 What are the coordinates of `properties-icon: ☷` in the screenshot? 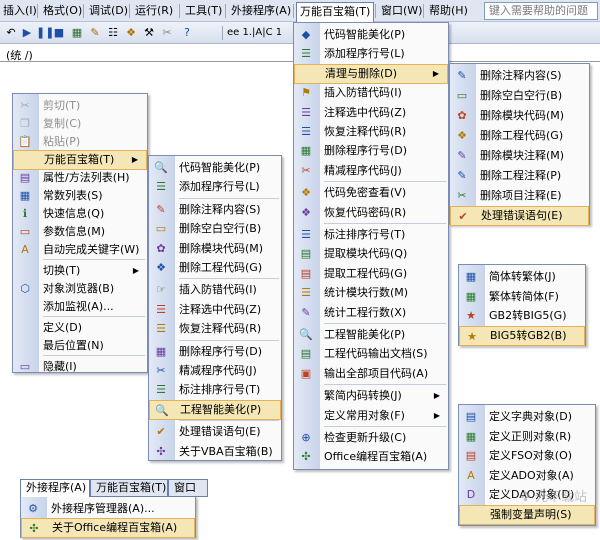 It's located at (113, 33).